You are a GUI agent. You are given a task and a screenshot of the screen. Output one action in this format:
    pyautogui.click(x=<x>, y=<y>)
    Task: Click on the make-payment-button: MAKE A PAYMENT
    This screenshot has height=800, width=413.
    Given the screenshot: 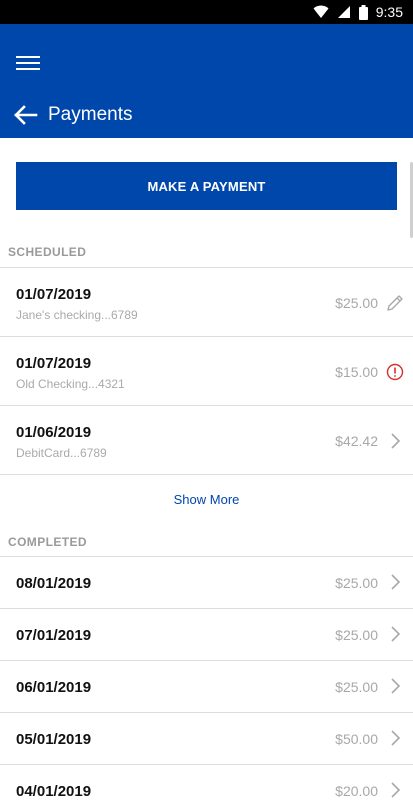 What is the action you would take?
    pyautogui.click(x=206, y=186)
    